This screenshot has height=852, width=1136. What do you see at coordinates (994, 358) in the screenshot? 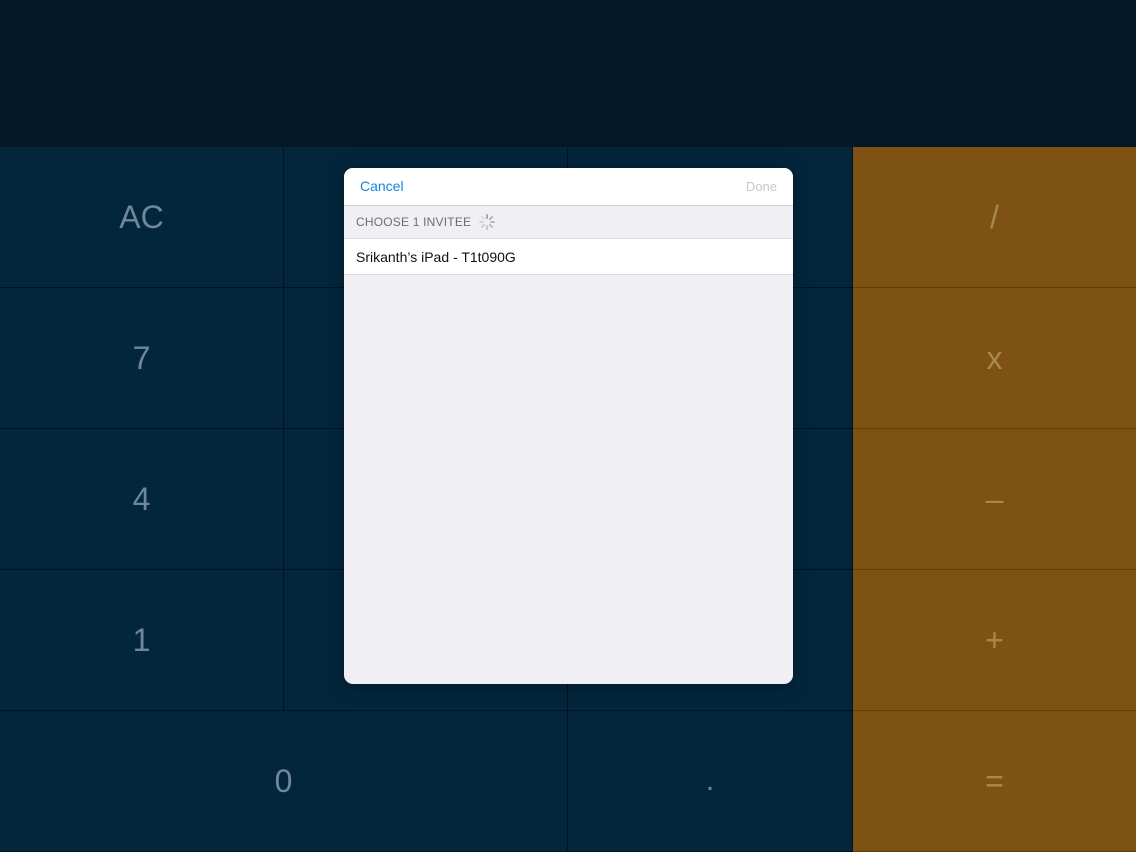
I see `key-multiply: x` at bounding box center [994, 358].